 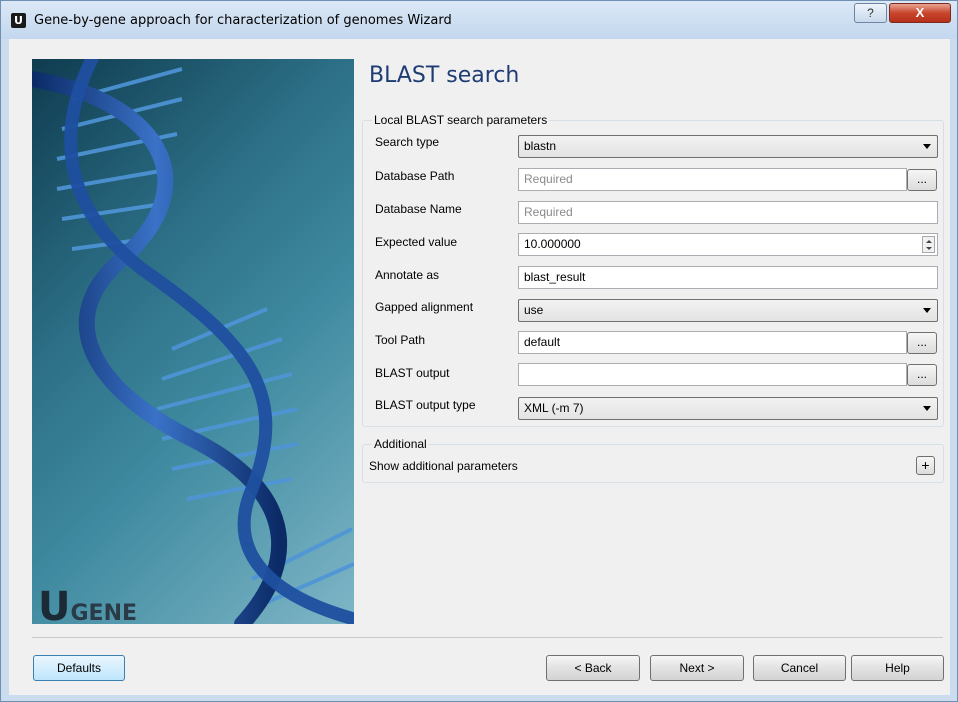 I want to click on footer-separator, so click(x=487, y=637).